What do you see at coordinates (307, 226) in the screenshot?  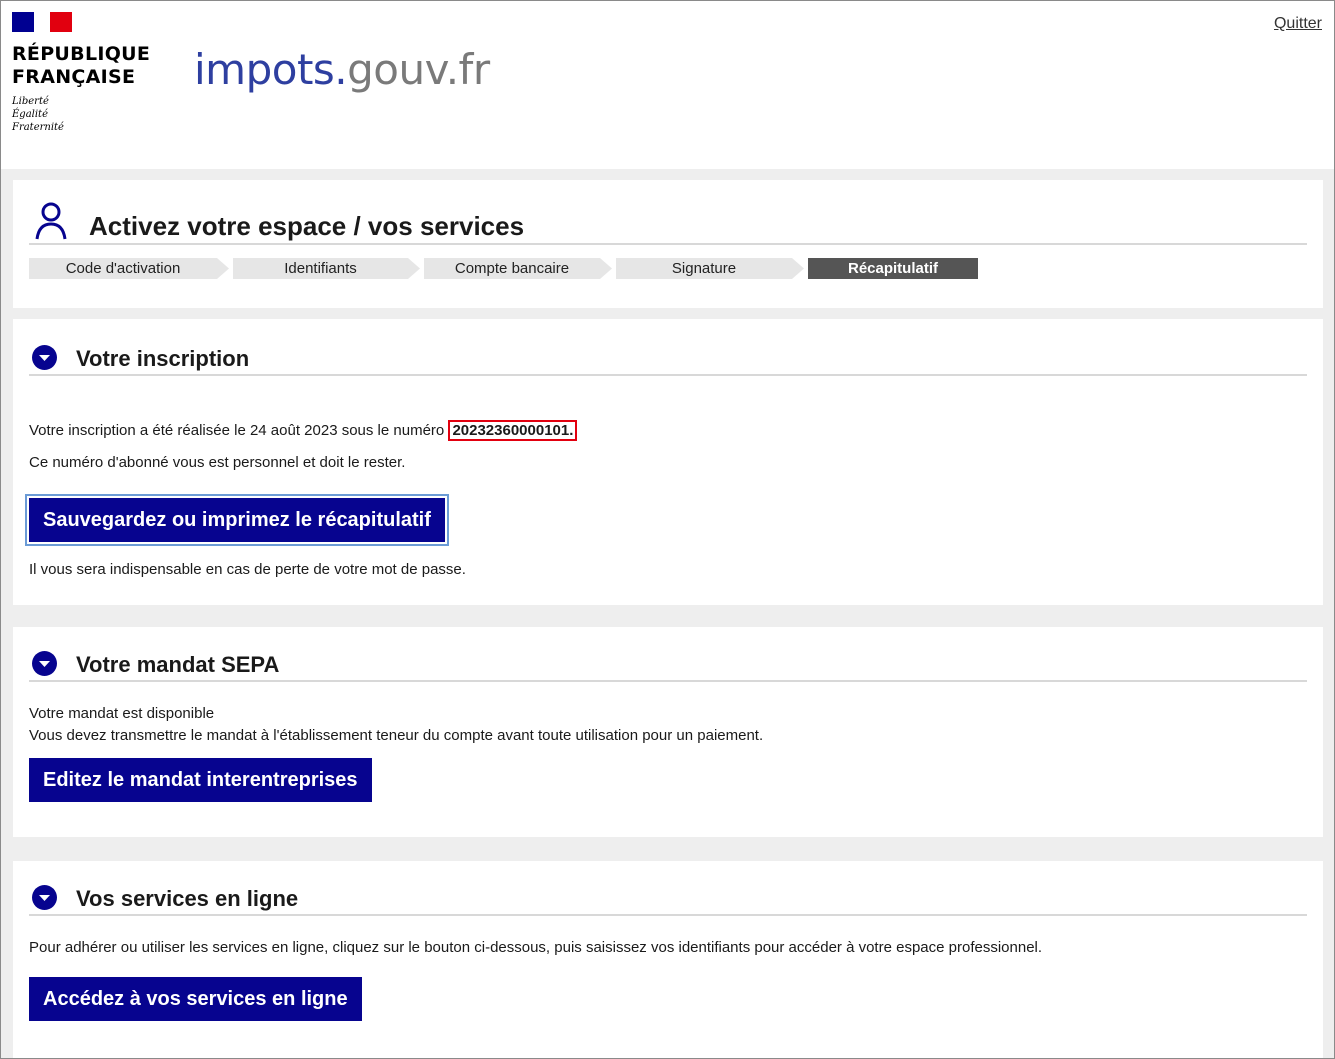 I see `page-title: Activez votre espace / vos services` at bounding box center [307, 226].